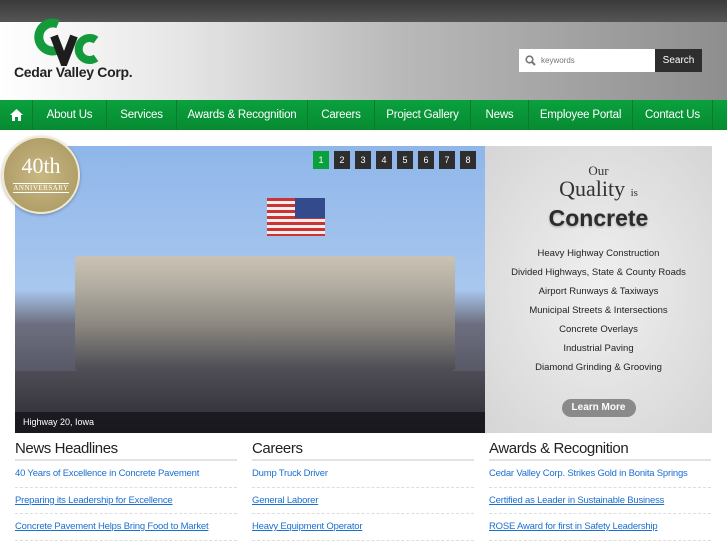  Describe the element at coordinates (592, 188) in the screenshot. I see `tagline-quality-word: Quality` at that location.